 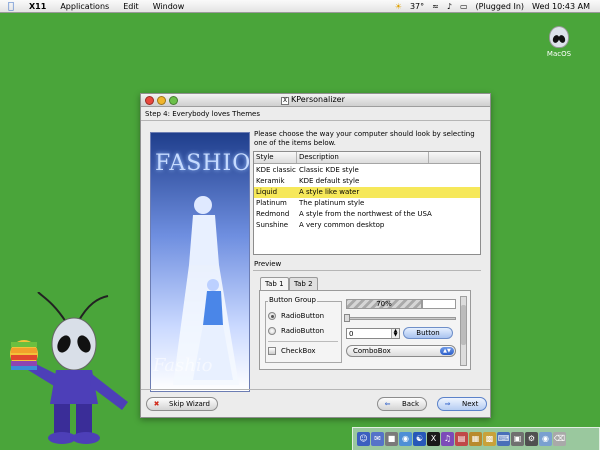 I want to click on ichat-icon: ◉, so click(x=405, y=439).